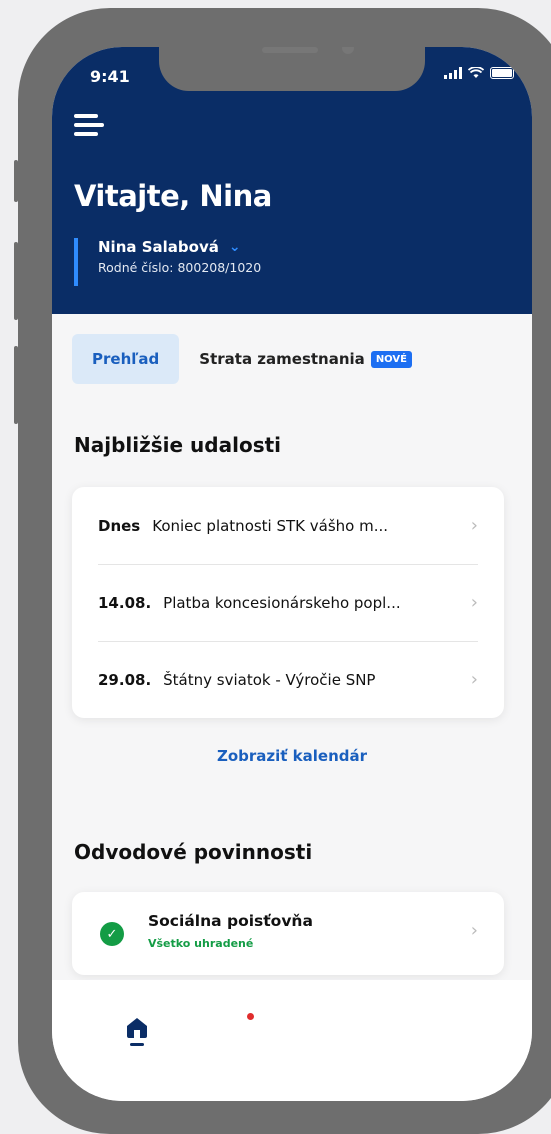 This screenshot has width=551, height=1134. I want to click on welcome-title: Vitajte, Nina, so click(173, 196).